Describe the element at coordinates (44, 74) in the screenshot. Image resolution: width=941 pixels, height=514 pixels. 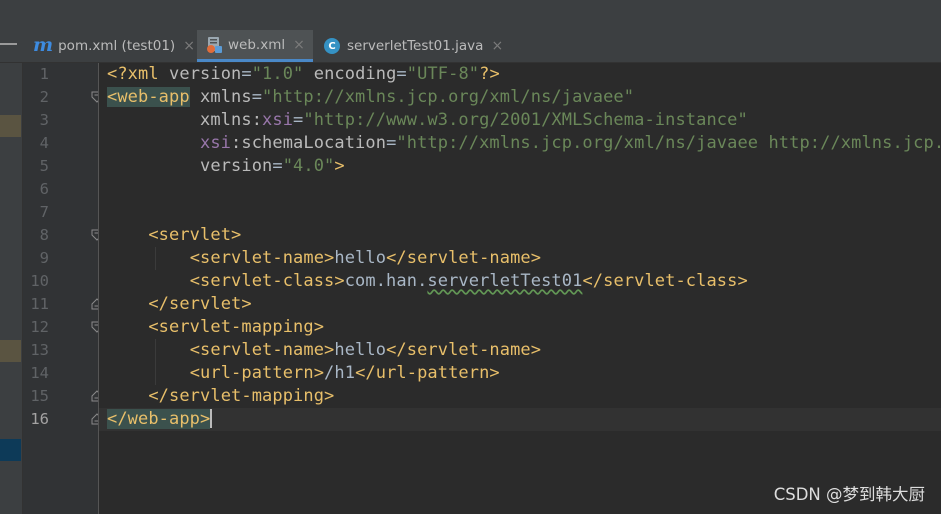
I see `line-number: 1` at that location.